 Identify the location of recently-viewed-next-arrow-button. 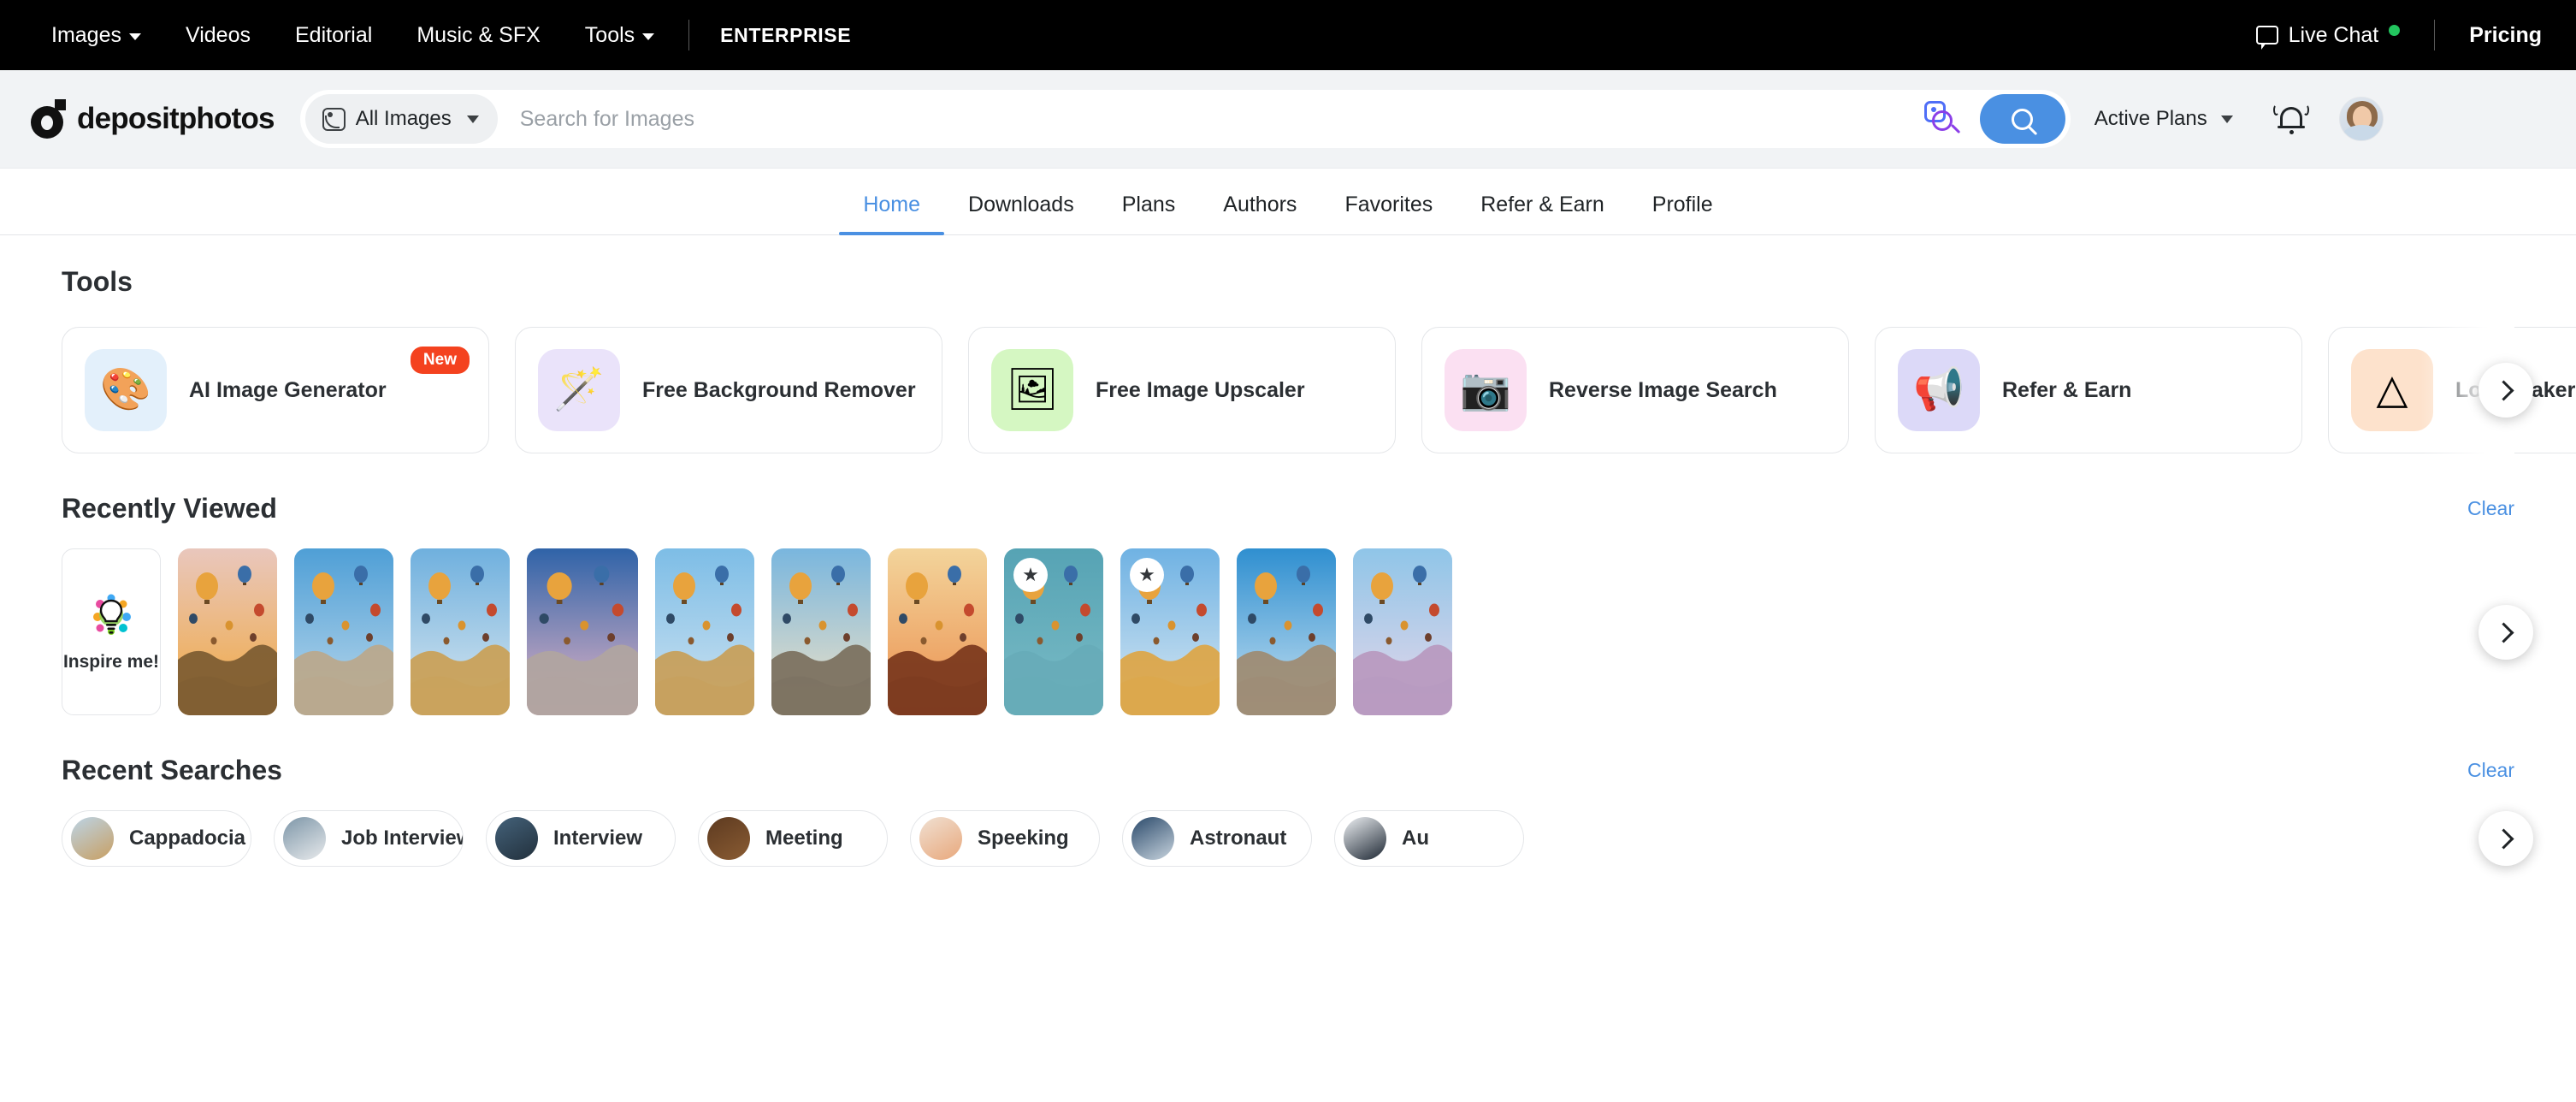
(2506, 633).